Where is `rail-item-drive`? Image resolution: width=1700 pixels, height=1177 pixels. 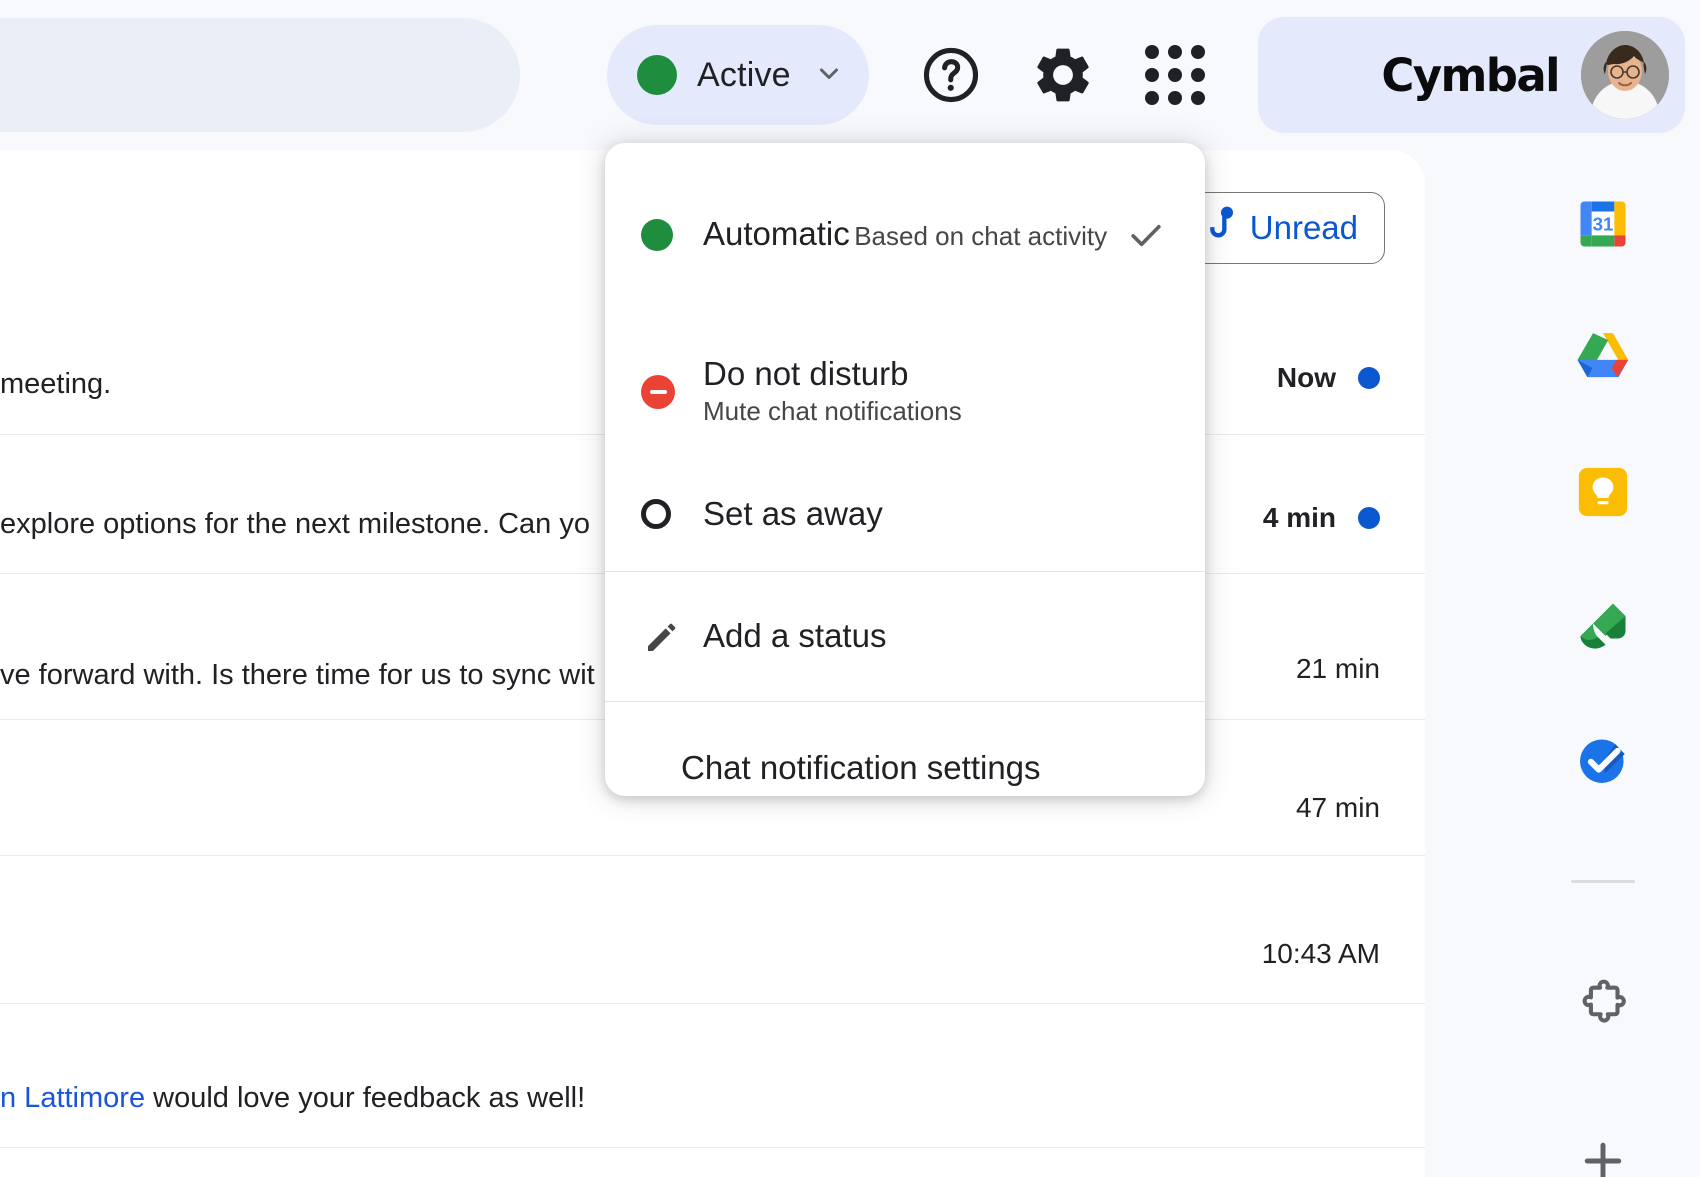 rail-item-drive is located at coordinates (1603, 358).